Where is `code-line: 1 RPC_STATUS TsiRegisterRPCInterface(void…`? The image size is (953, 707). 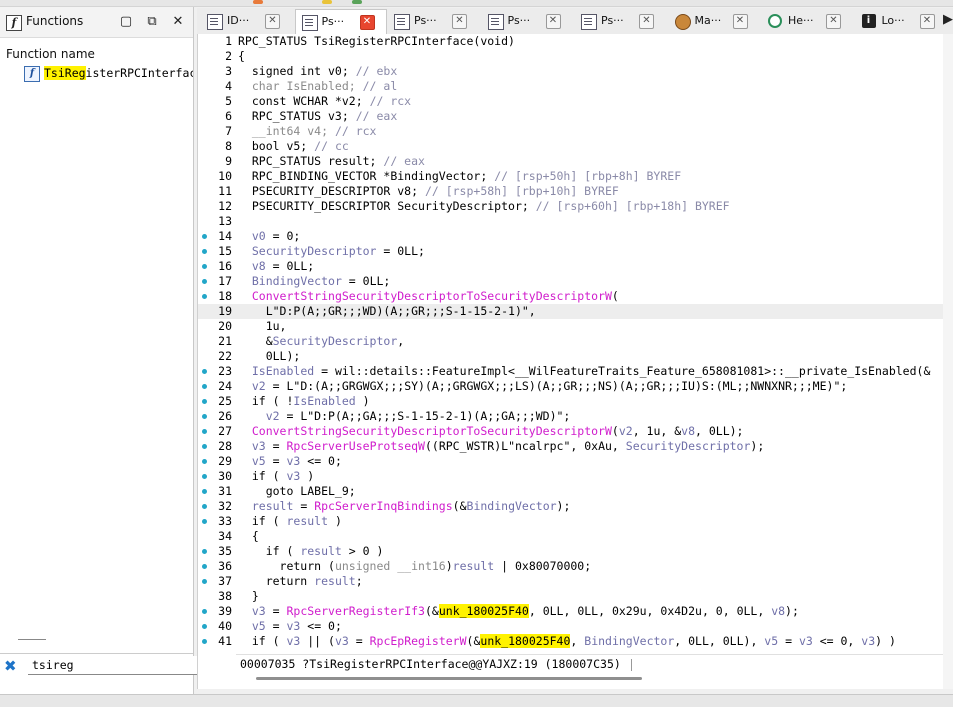 code-line: 1 RPC_STATUS TsiRegisterRPCInterface(void… is located at coordinates (571, 41).